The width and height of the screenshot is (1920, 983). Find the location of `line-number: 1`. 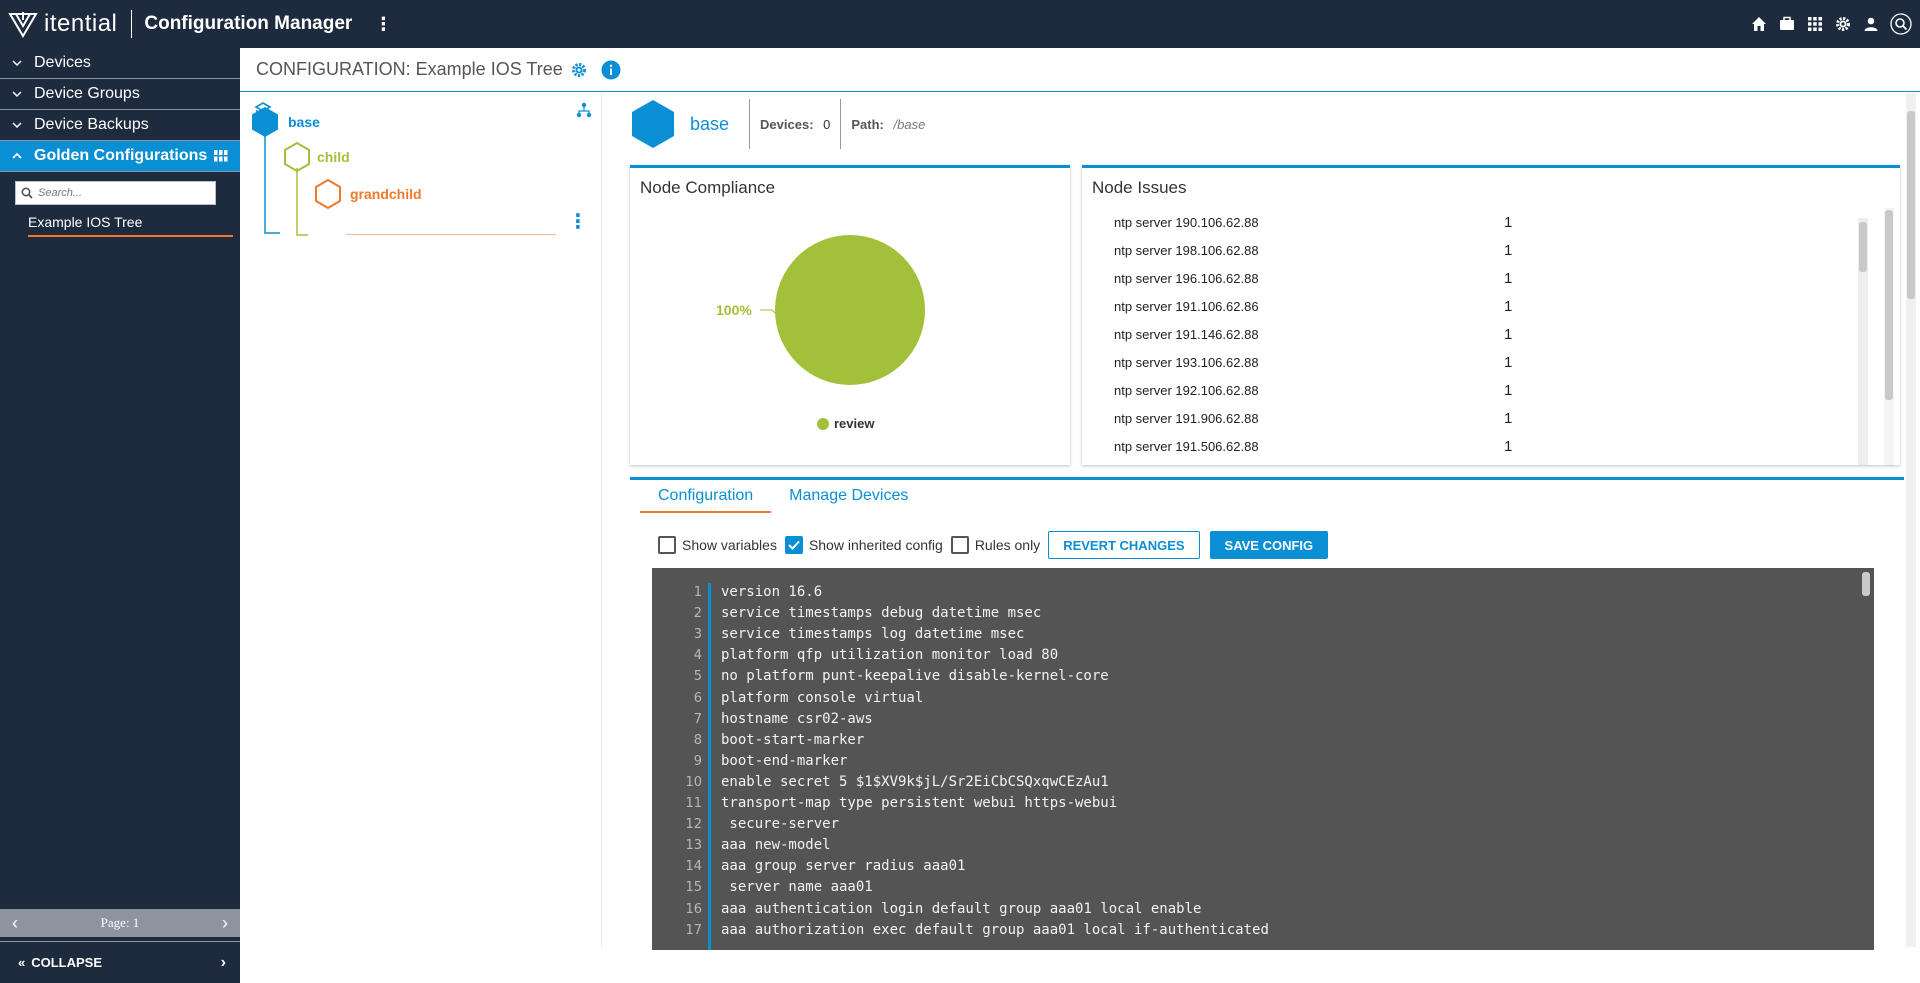

line-number: 1 is located at coordinates (697, 592).